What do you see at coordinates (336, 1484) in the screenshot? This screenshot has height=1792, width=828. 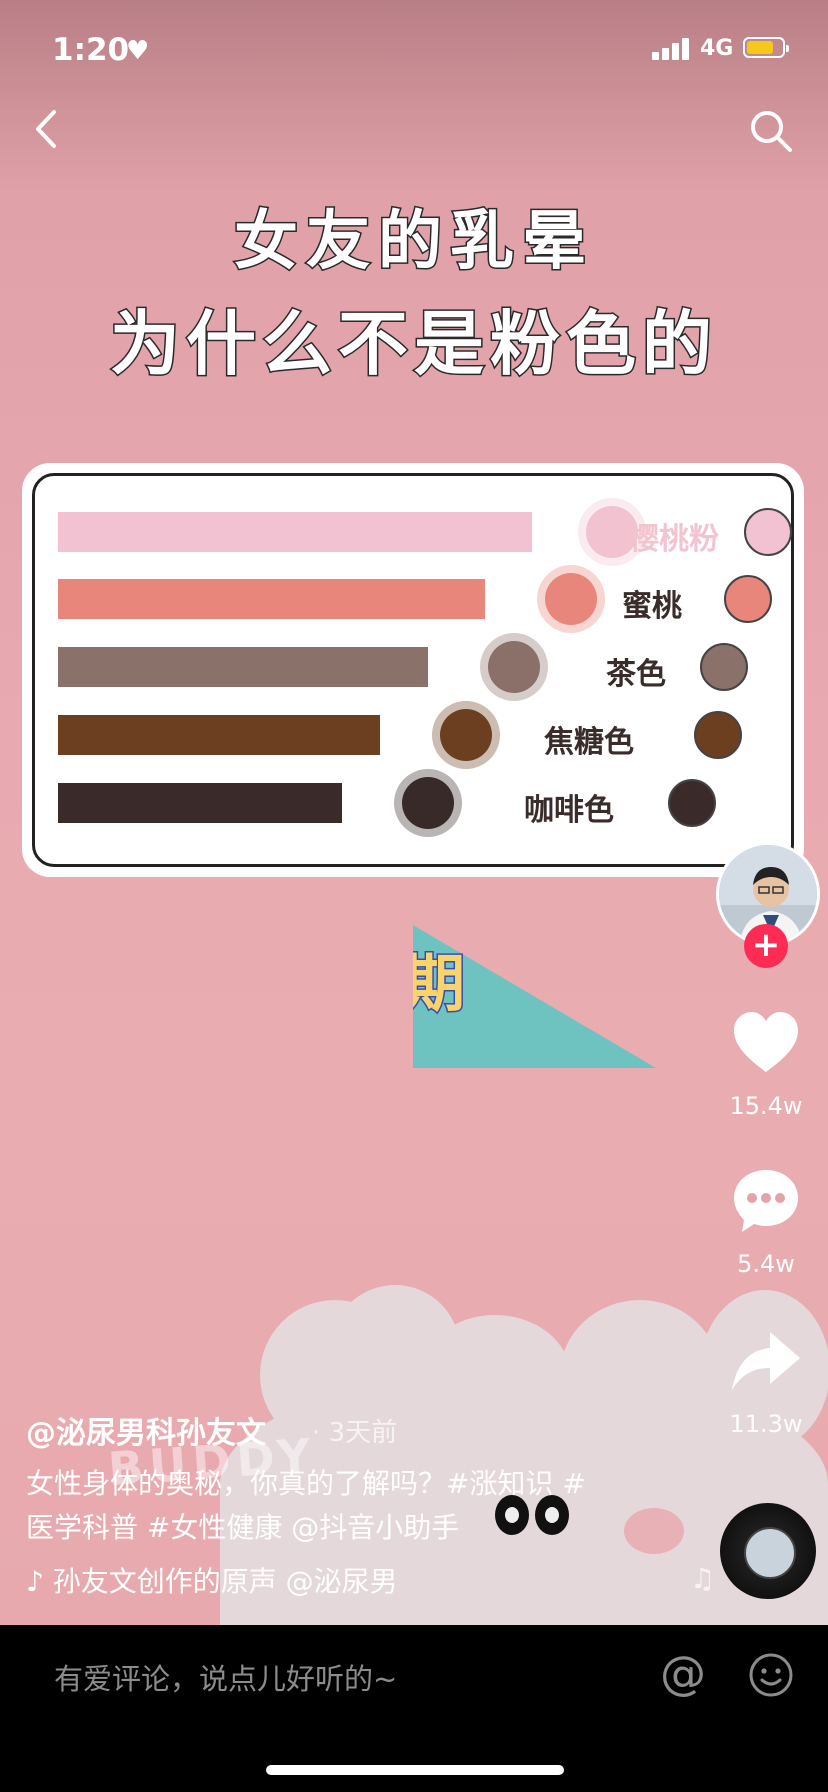 I see `description-line1: 女性身体的奥秘，你真的了解吗？#涨知识 #` at bounding box center [336, 1484].